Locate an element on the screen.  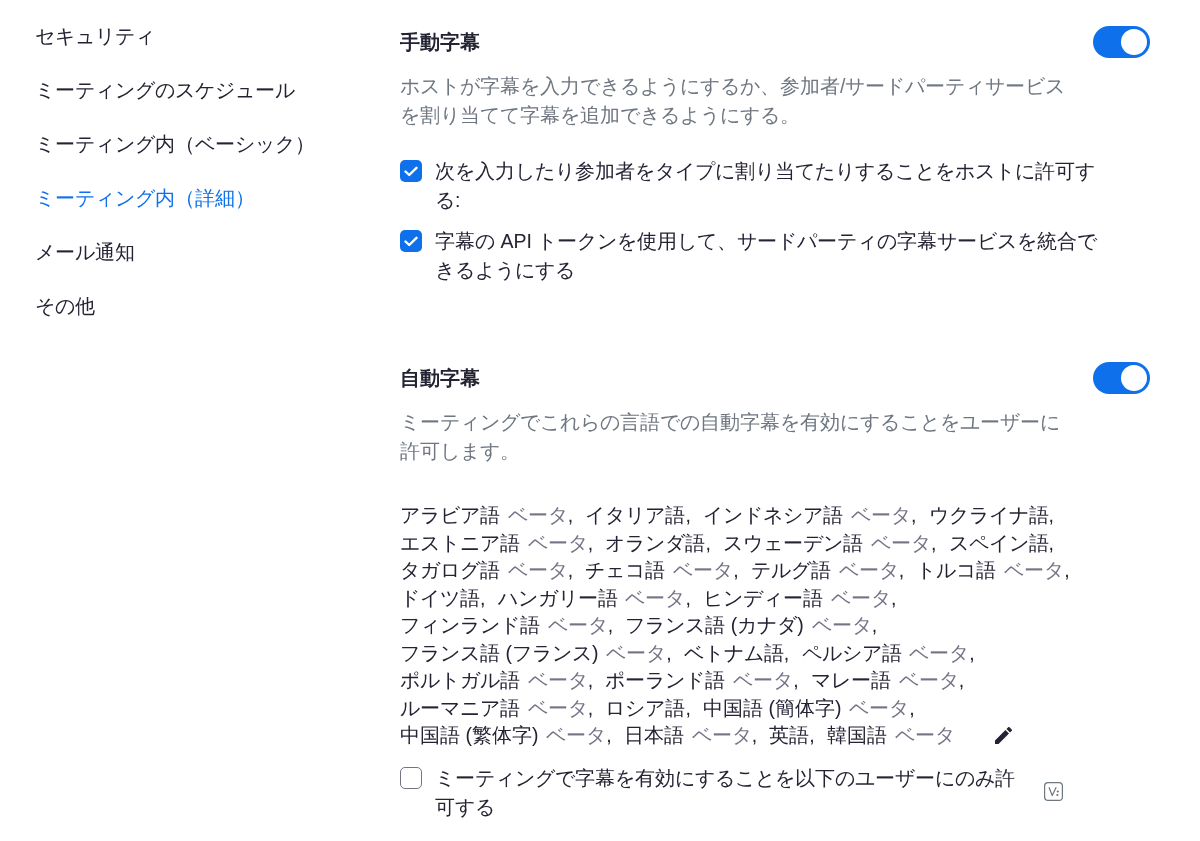
language-name: フランス語 (フランス) ベータ, is located at coordinates (536, 652).